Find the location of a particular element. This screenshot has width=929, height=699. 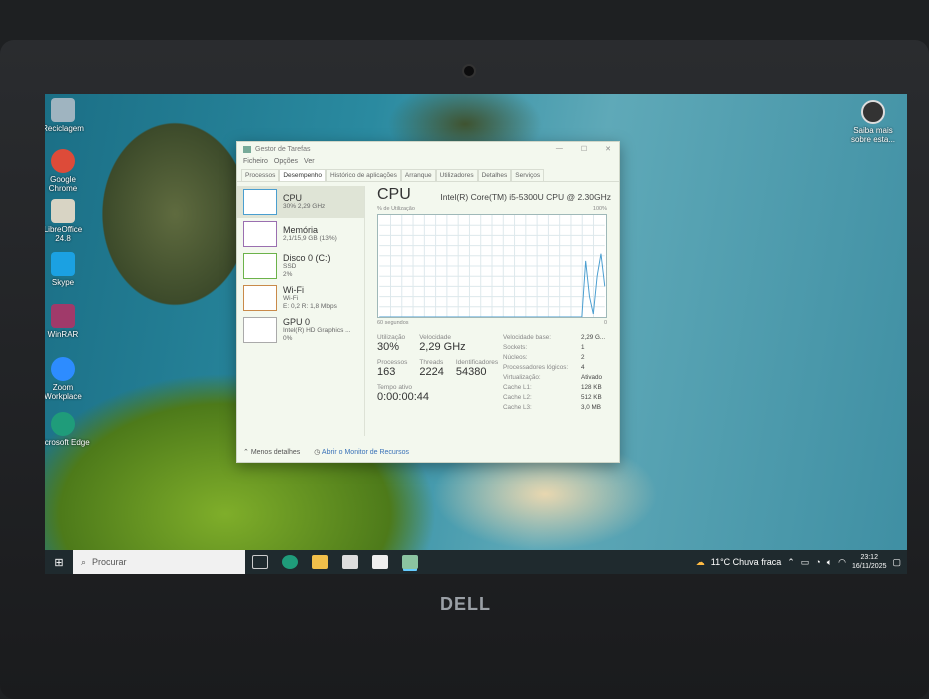

handles-label: Identificadores is located at coordinates (477, 362).